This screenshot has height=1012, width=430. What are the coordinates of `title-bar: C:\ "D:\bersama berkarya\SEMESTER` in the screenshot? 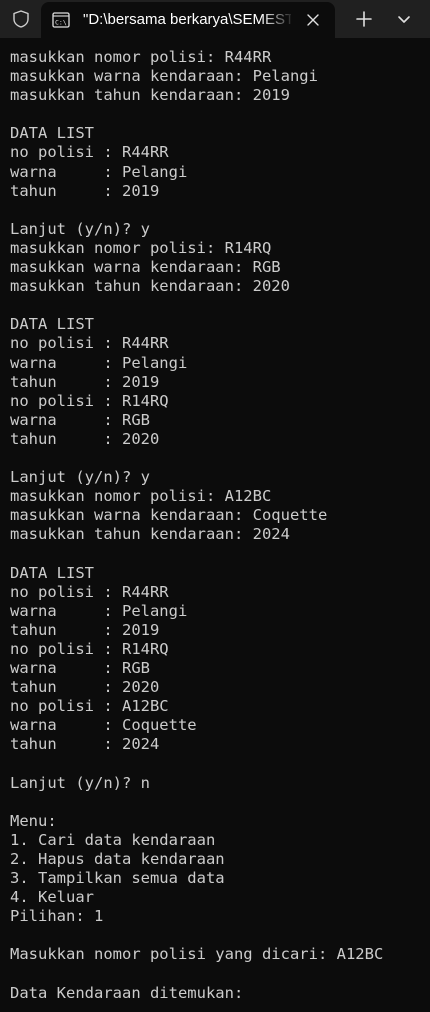 It's located at (215, 19).